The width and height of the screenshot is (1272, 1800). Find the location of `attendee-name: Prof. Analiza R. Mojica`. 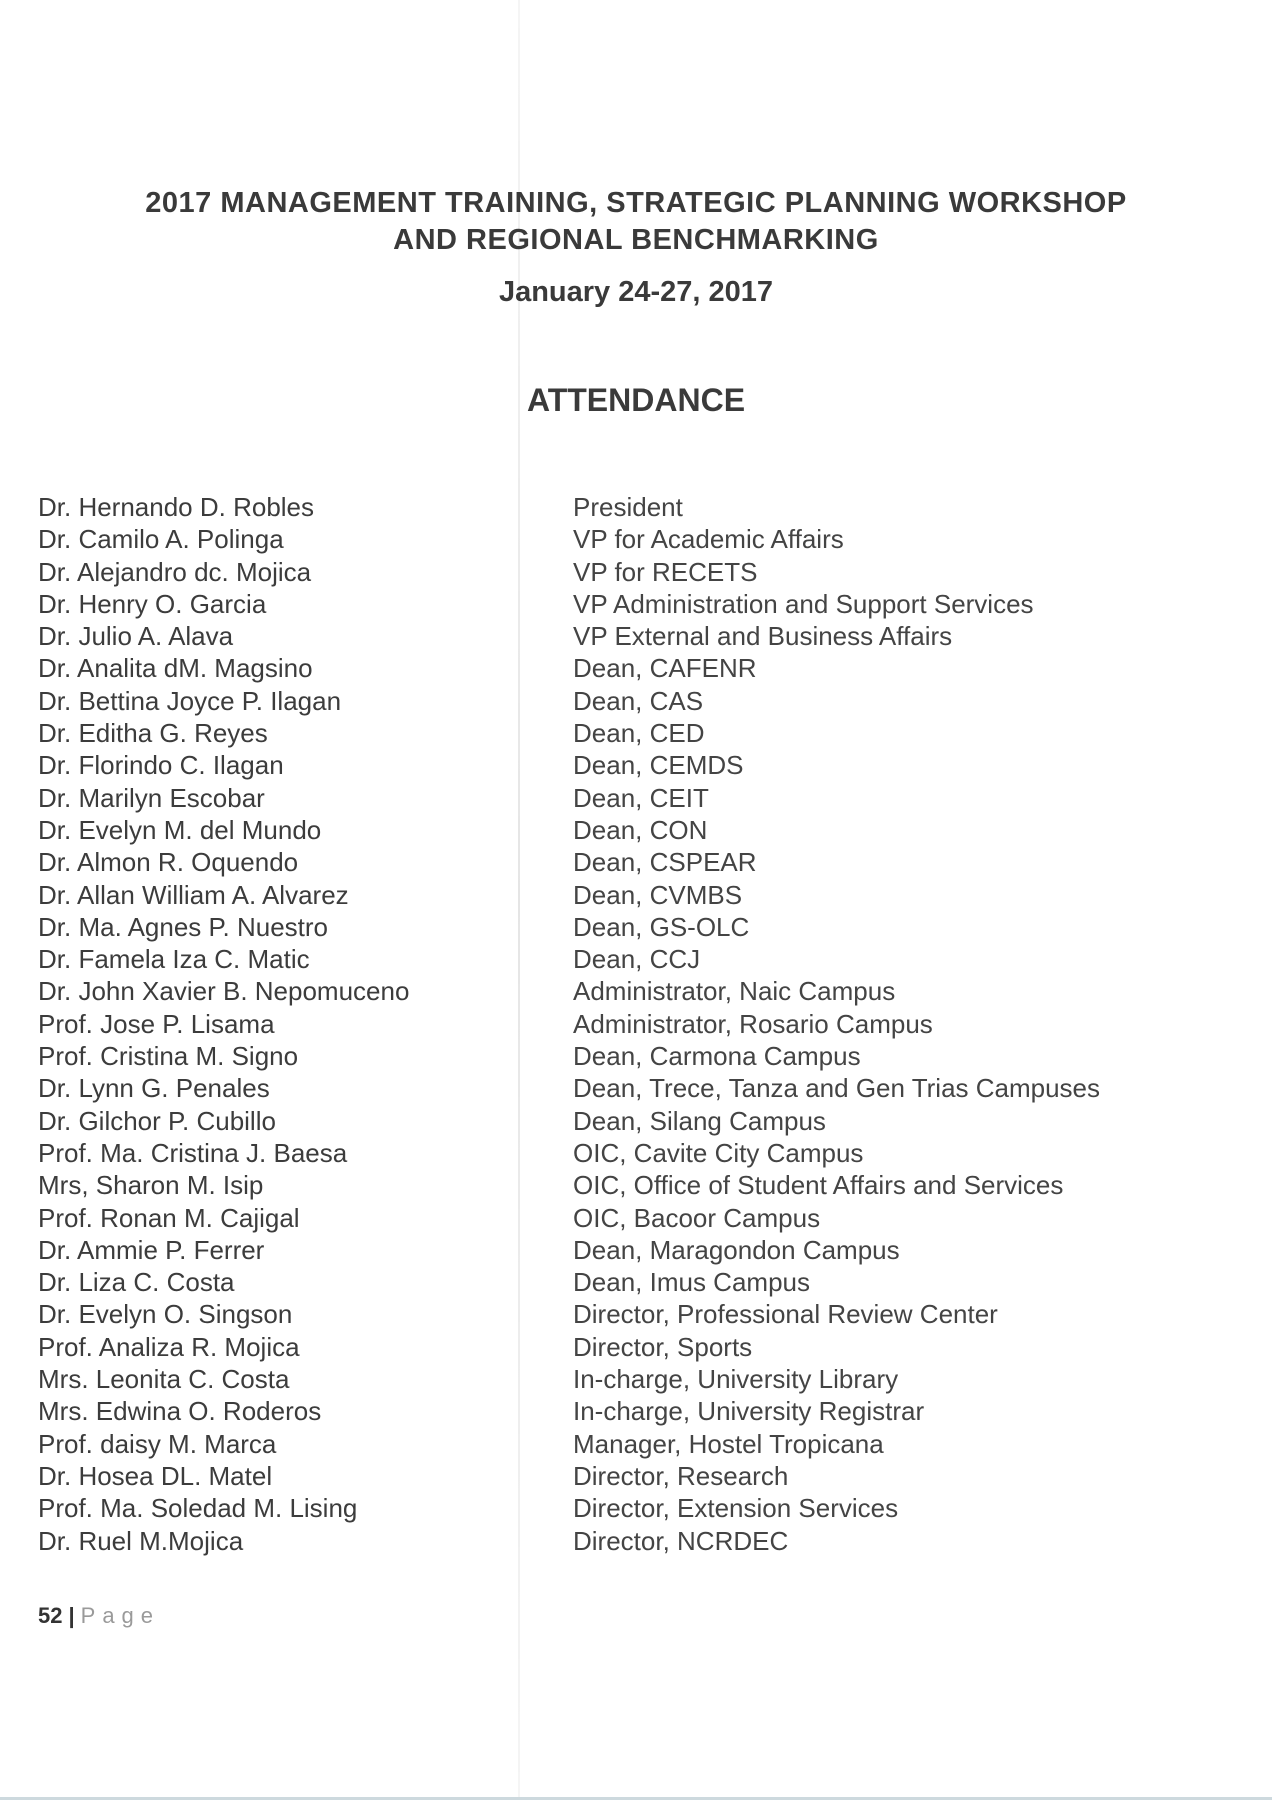

attendee-name: Prof. Analiza R. Mojica is located at coordinates (169, 1346).